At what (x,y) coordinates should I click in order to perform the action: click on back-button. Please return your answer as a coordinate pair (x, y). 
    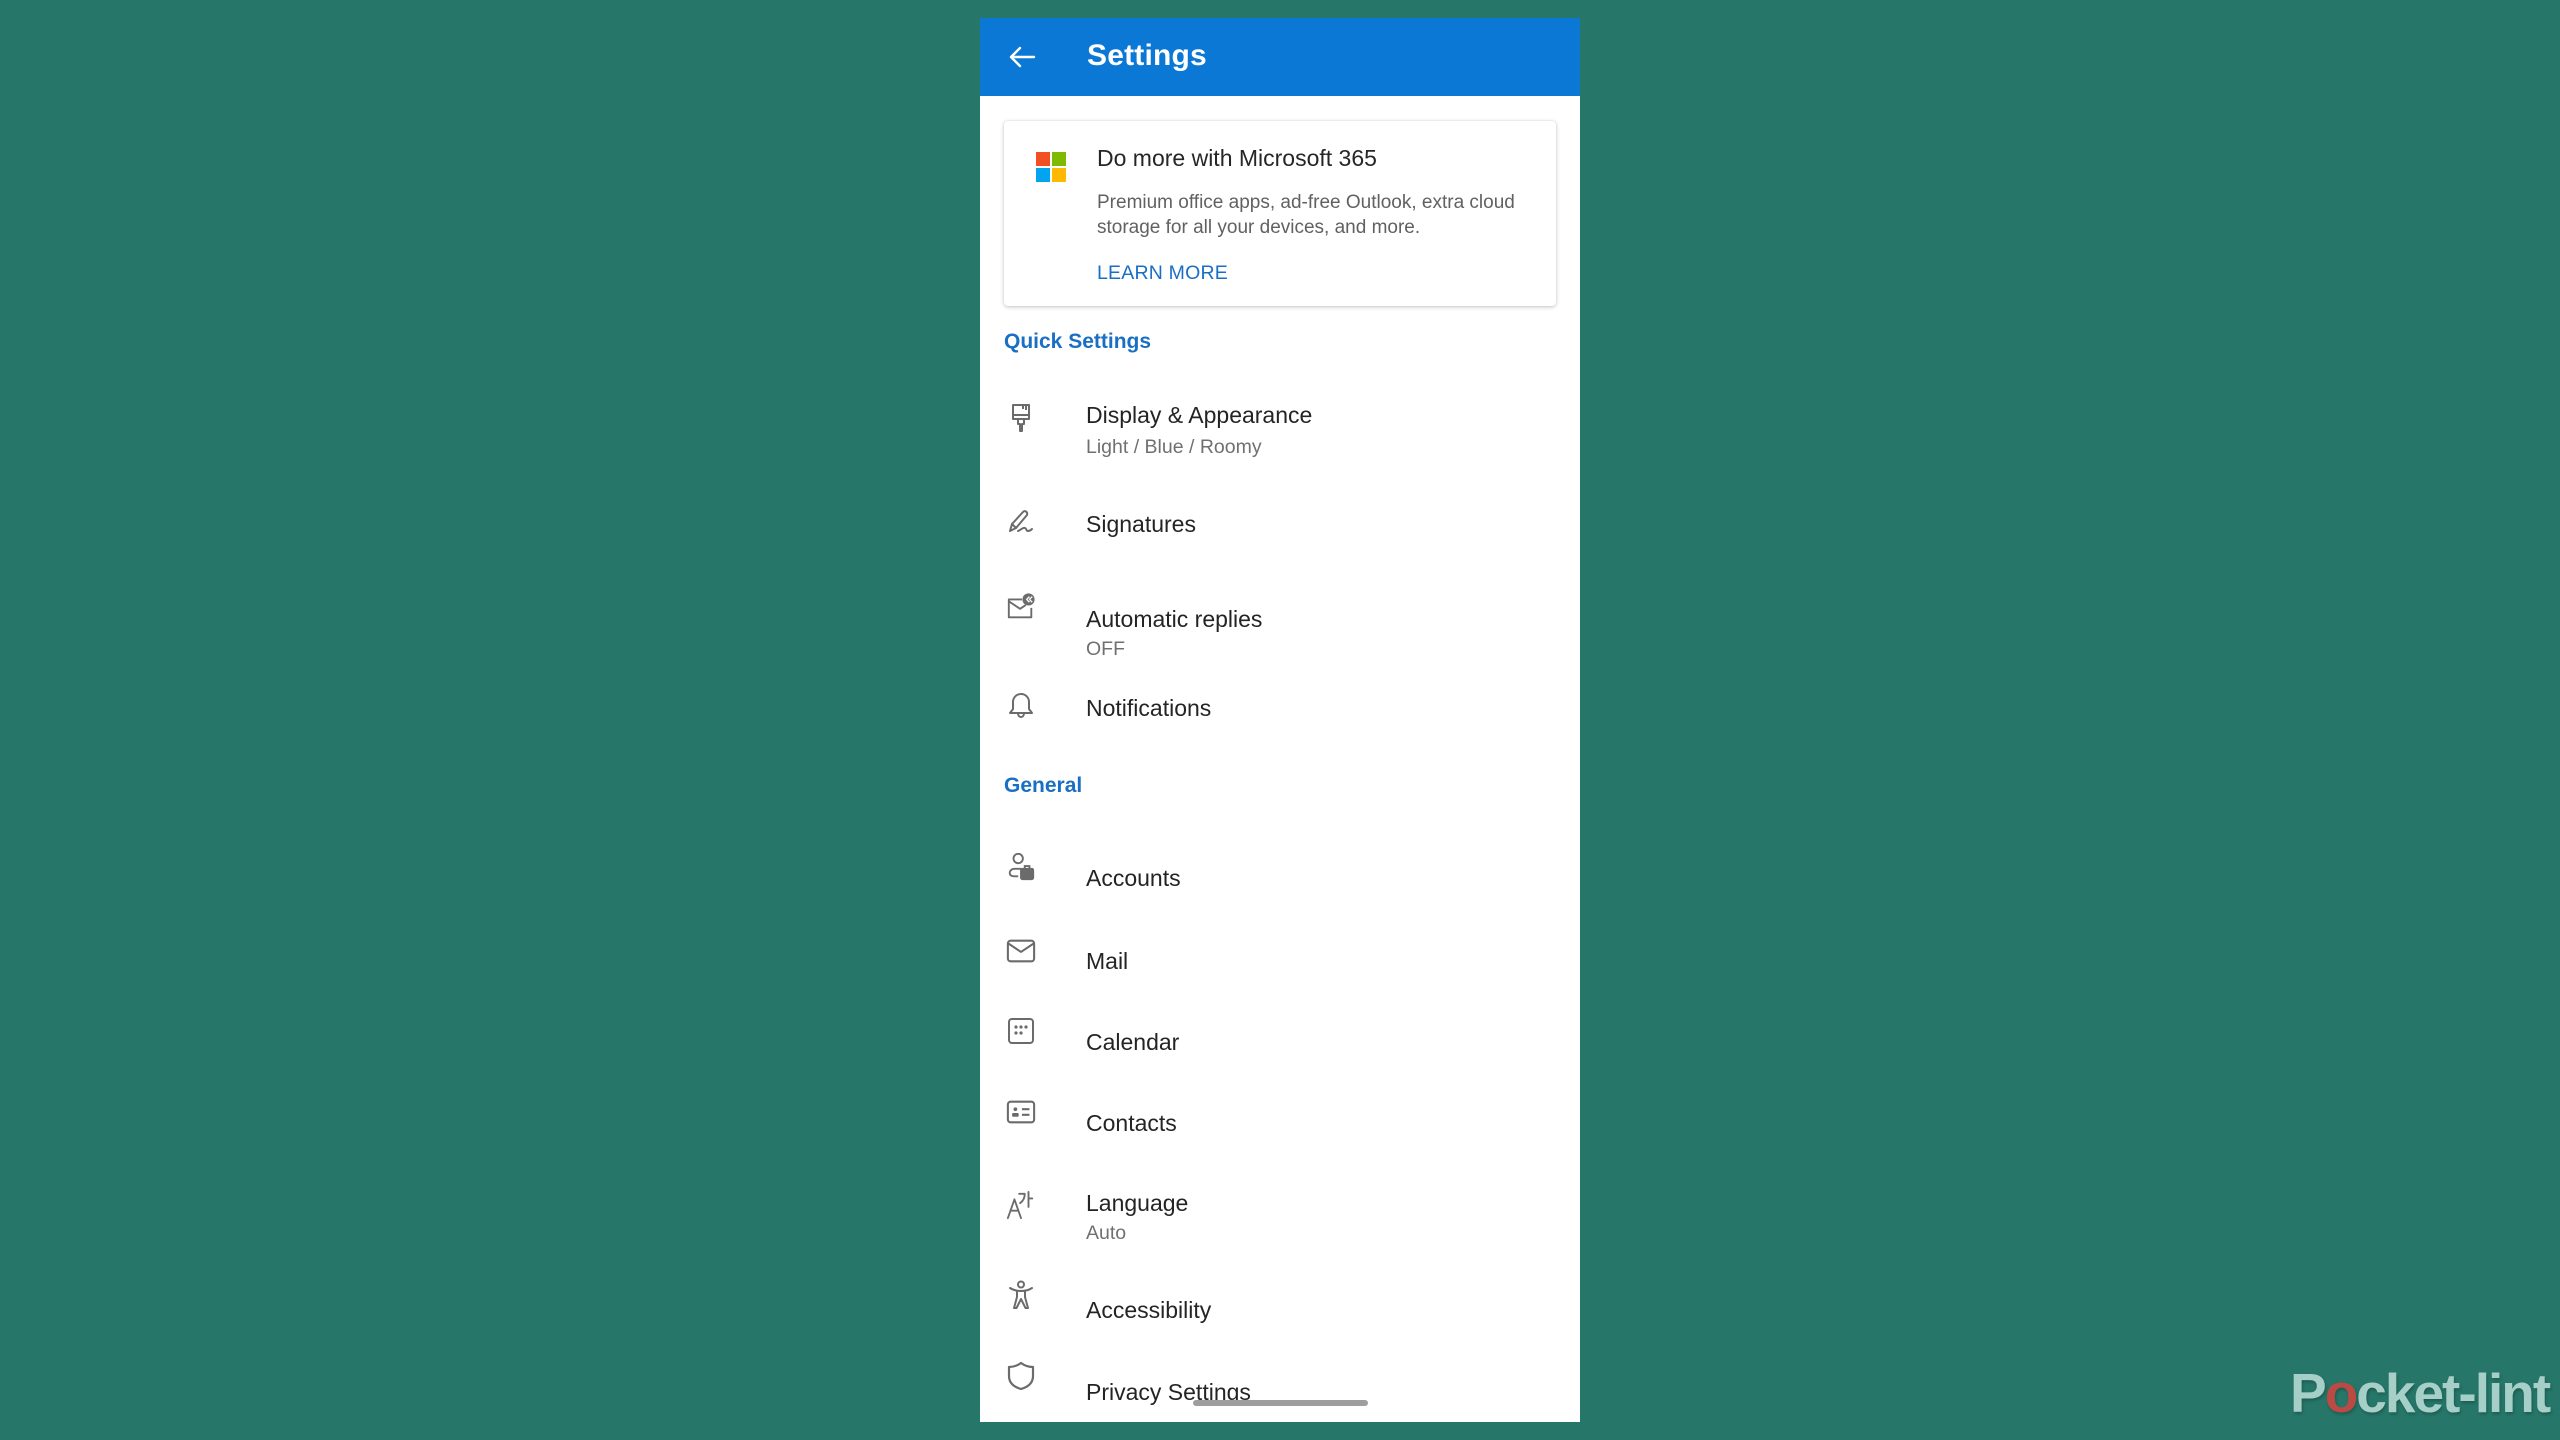
    Looking at the image, I should click on (1022, 57).